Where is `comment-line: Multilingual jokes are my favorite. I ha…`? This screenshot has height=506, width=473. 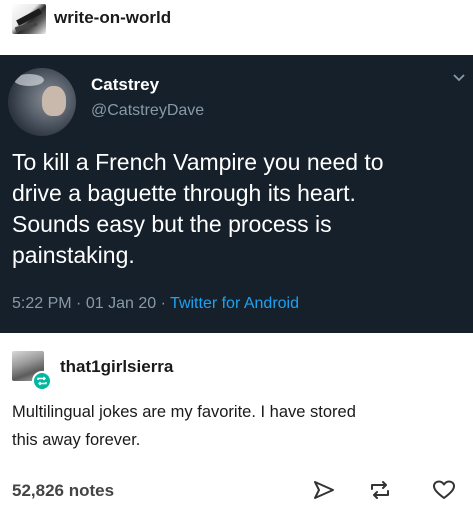 comment-line: Multilingual jokes are my favorite. I ha… is located at coordinates (184, 412).